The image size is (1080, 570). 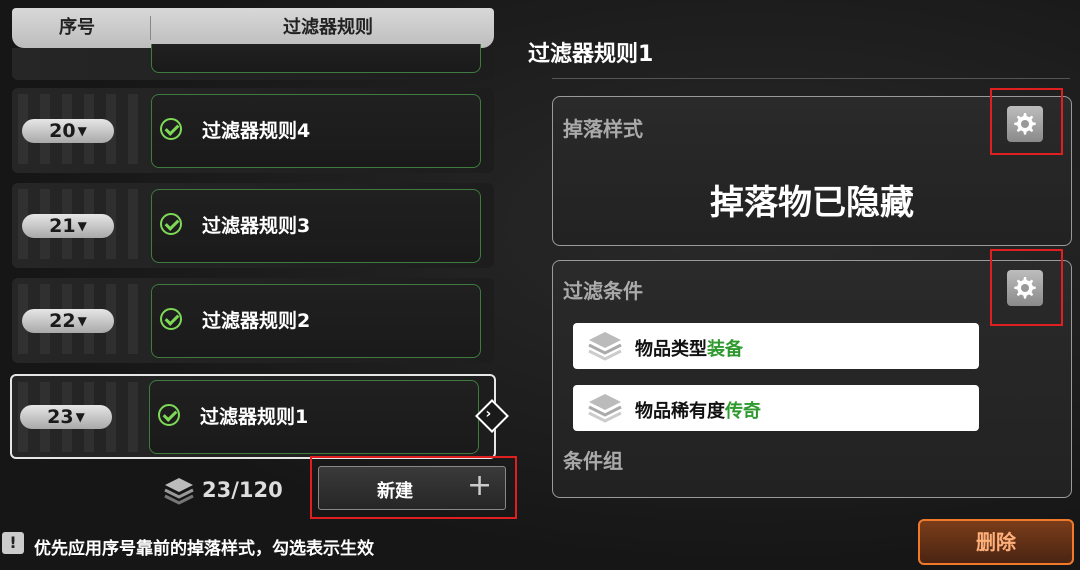 I want to click on list-header: 序号 过滤器规则, so click(x=253, y=28).